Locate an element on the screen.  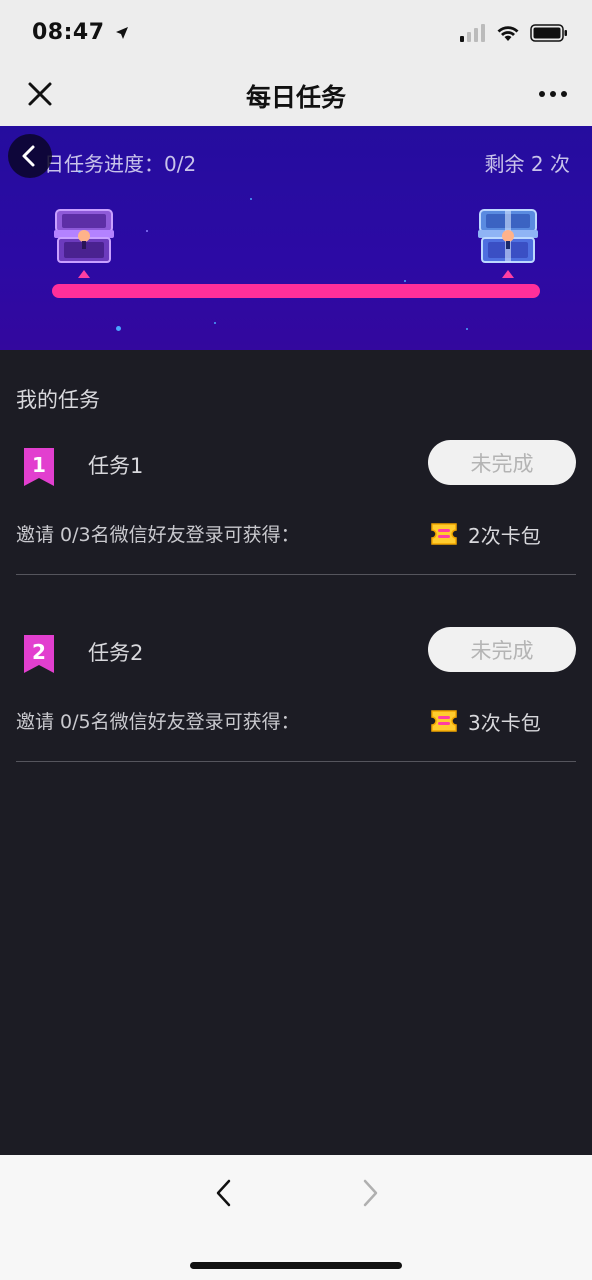
task-description: 邀请 0/3名微信好友登录可获得： is located at coordinates (158, 535).